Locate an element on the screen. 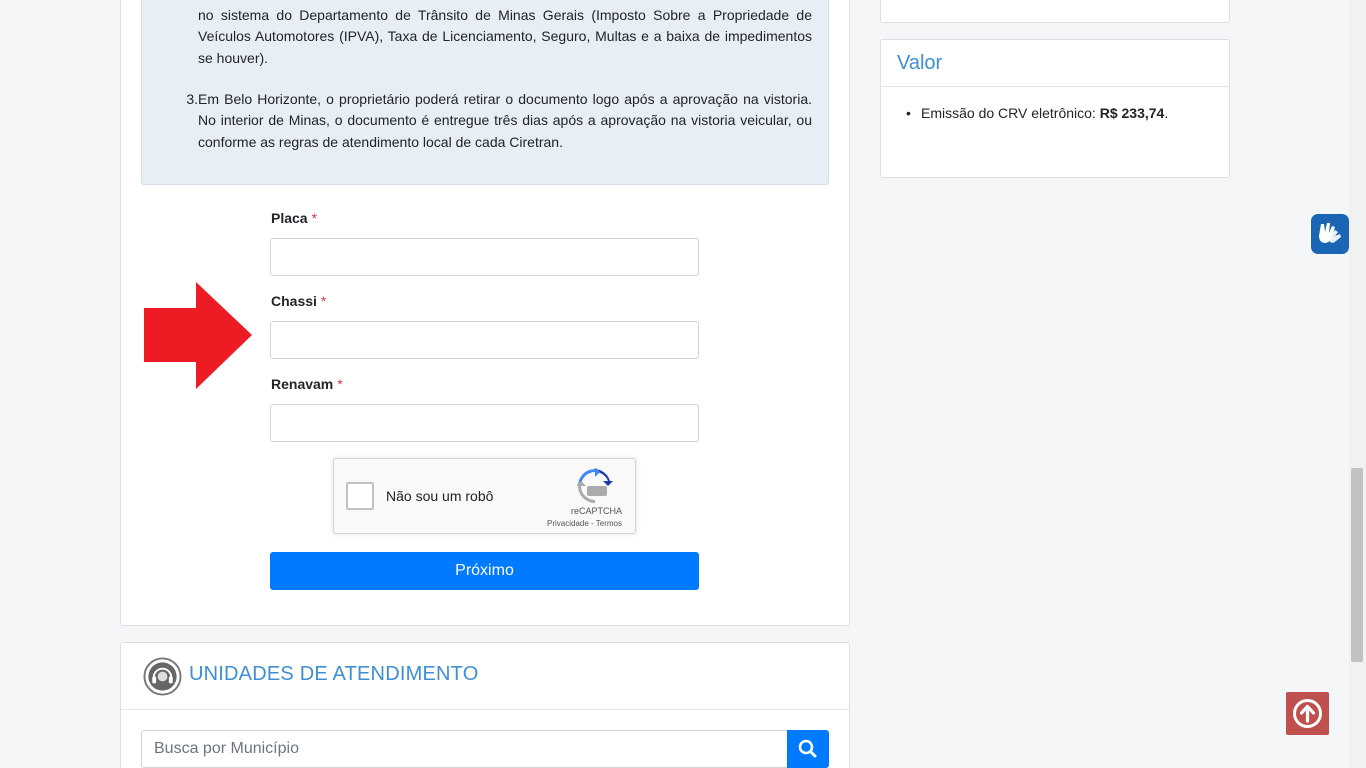 The width and height of the screenshot is (1366, 768). units-title: UNIDADES DE ATENDIMENTO is located at coordinates (334, 674).